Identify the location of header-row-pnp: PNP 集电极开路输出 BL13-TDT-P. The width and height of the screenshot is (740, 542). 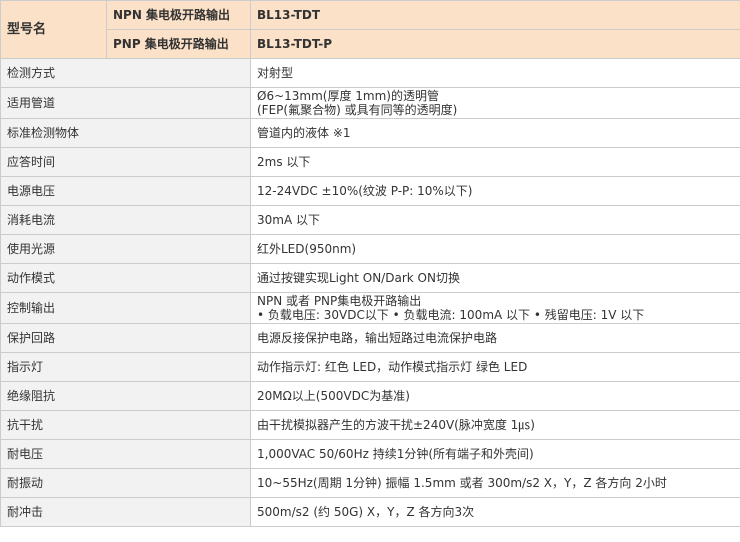
(370, 44).